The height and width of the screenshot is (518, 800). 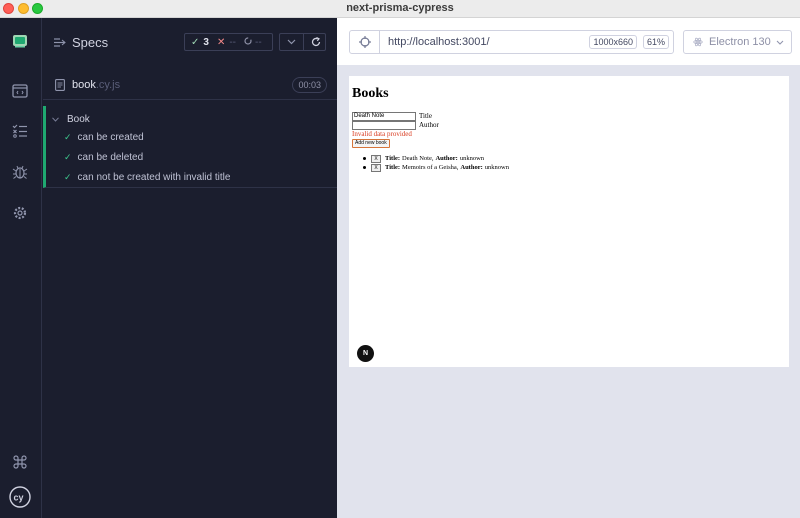 What do you see at coordinates (110, 137) in the screenshot?
I see `test-title: can be created` at bounding box center [110, 137].